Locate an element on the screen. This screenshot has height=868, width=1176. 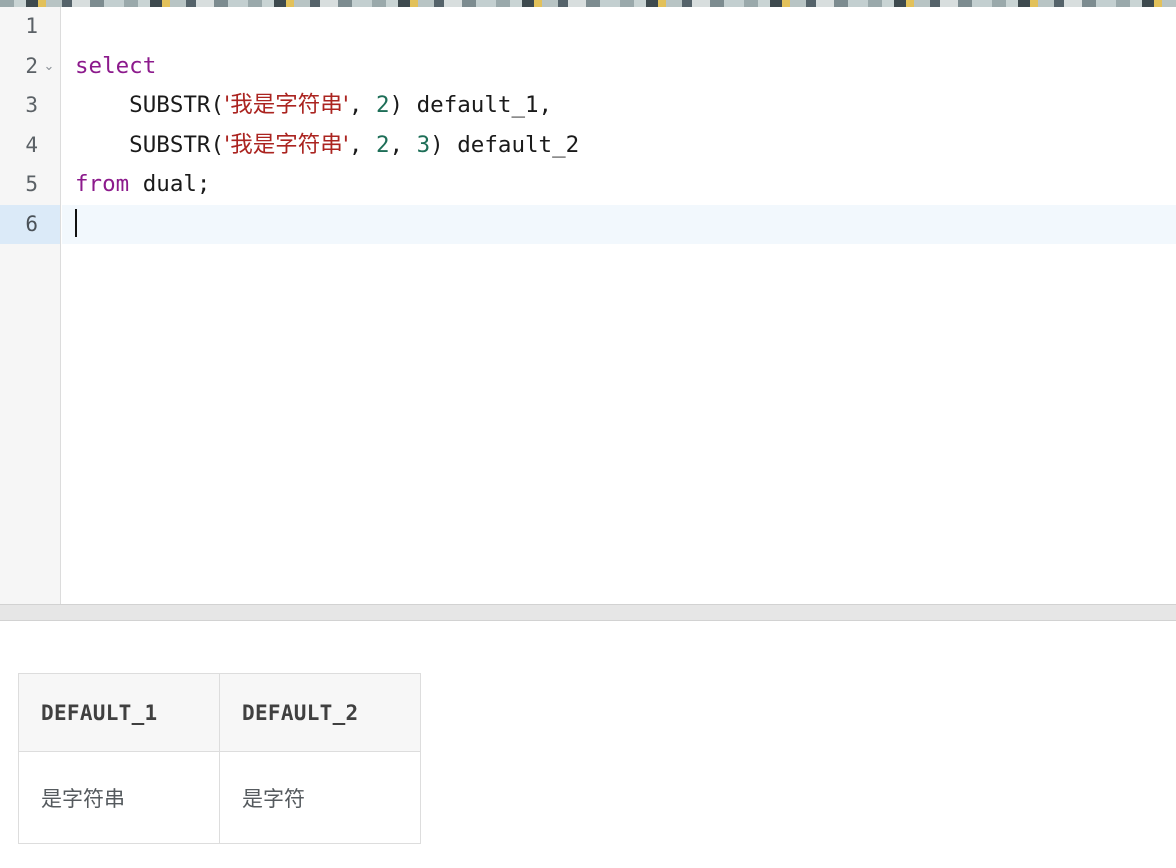
cell-default-1: 是字符串 is located at coordinates (119, 797).